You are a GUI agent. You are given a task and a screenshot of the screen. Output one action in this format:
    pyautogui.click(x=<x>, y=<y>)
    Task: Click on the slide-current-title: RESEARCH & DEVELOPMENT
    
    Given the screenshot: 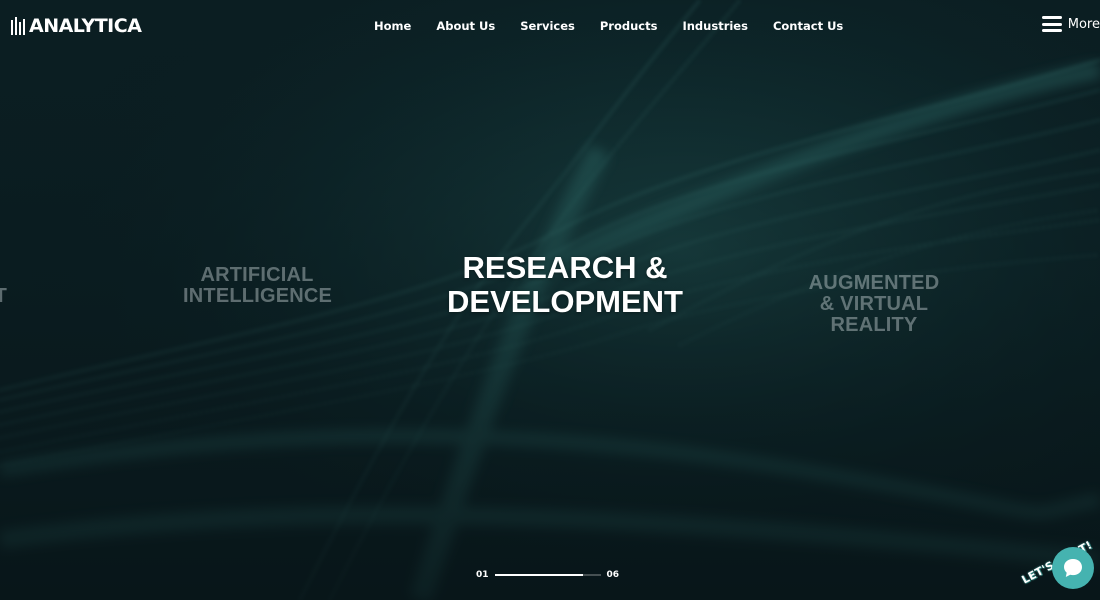 What is the action you would take?
    pyautogui.click(x=565, y=284)
    